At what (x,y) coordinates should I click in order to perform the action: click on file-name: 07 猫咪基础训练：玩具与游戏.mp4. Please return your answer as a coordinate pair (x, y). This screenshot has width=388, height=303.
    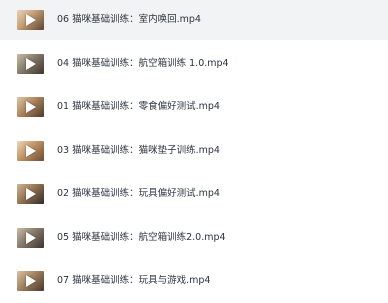
    Looking at the image, I should click on (133, 281).